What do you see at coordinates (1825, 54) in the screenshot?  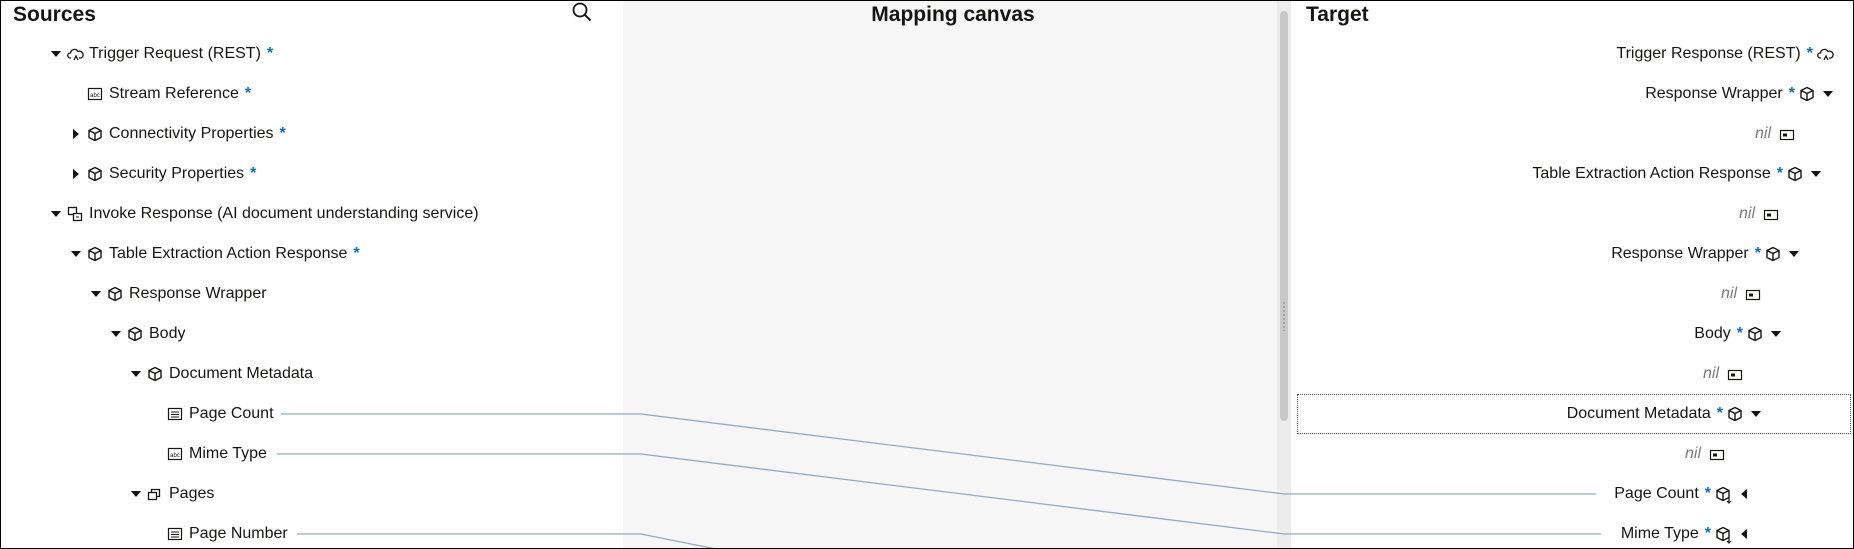 I see `cloud-trigger-icon` at bounding box center [1825, 54].